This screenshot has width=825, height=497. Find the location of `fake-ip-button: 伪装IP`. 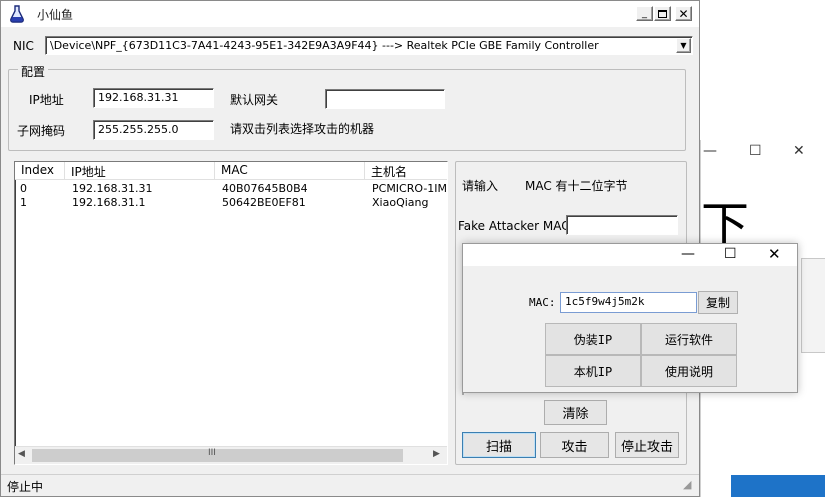

fake-ip-button: 伪装IP is located at coordinates (593, 339).